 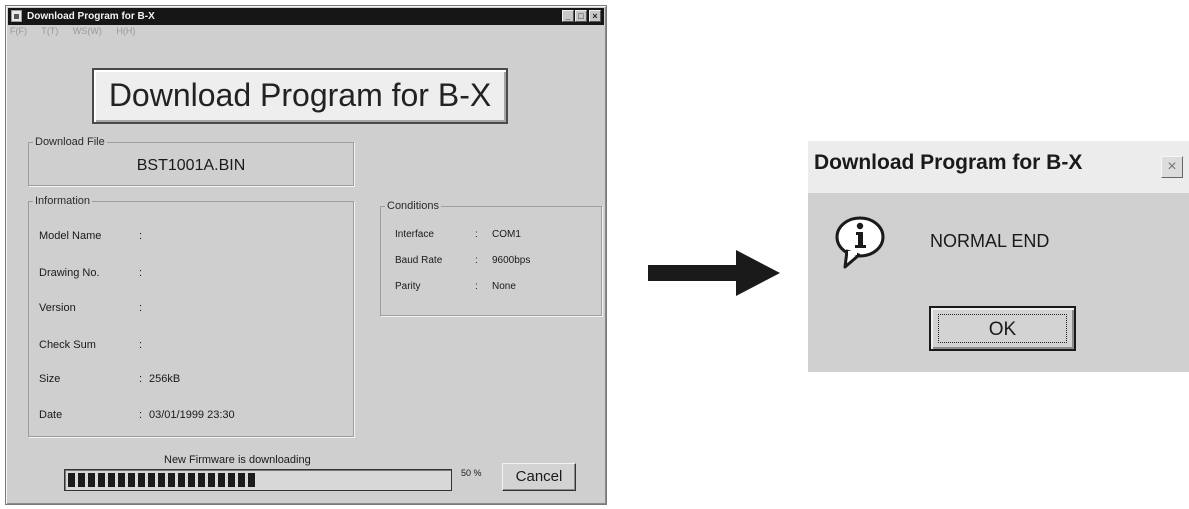 I want to click on app-icon, so click(x=16, y=16).